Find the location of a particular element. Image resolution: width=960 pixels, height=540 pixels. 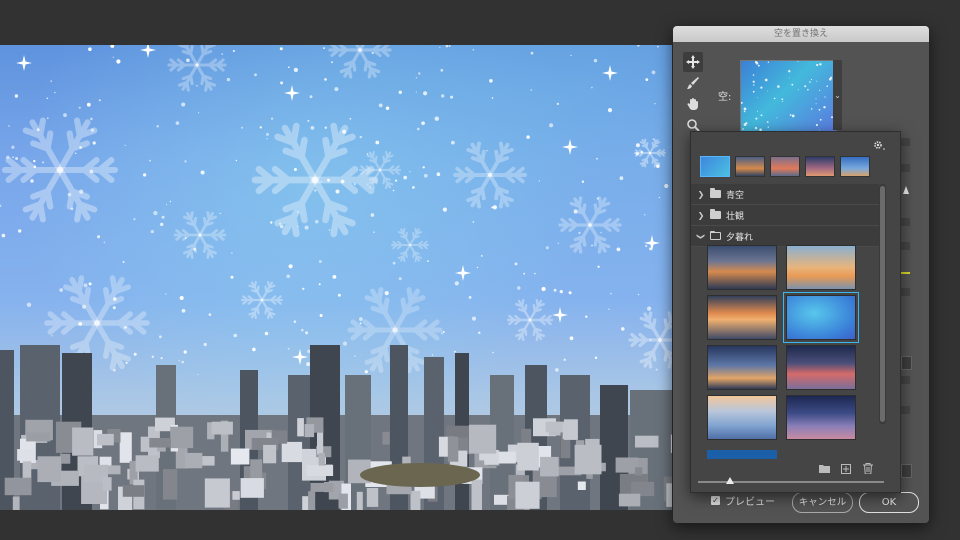

folder-item: ❯ 青空 is located at coordinates (785, 194).